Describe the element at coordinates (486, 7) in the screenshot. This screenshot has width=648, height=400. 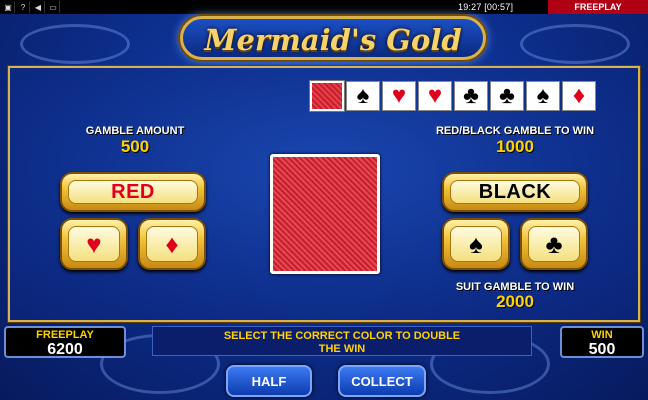
I see `clock: 19:27 [00:57]` at that location.